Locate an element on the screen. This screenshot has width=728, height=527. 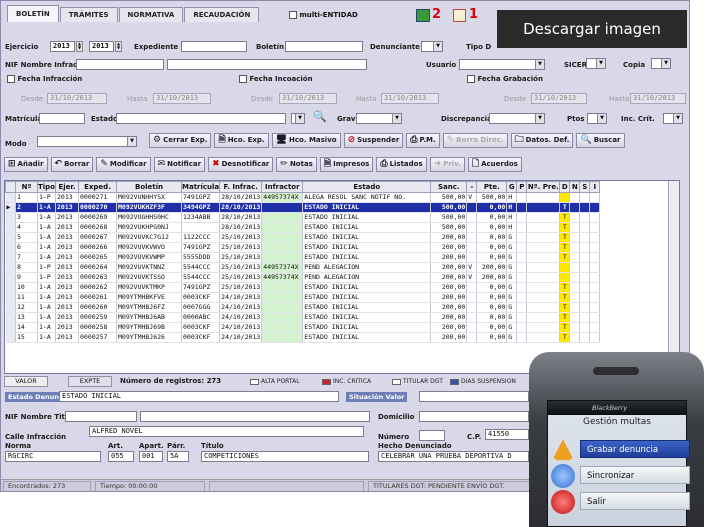
nif-infractor-input is located at coordinates (120, 64).